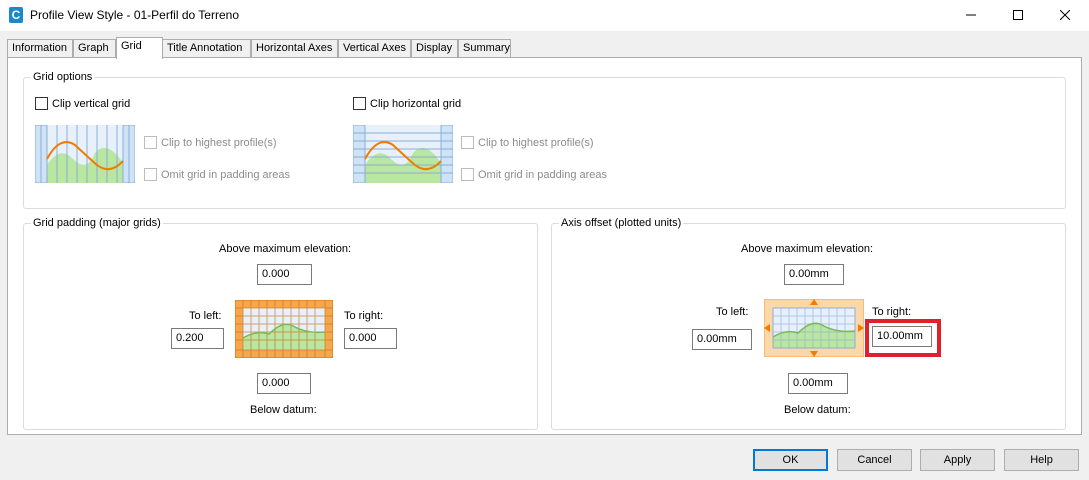 The width and height of the screenshot is (1089, 480). Describe the element at coordinates (957, 460) in the screenshot. I see `apply-button: Apply` at that location.